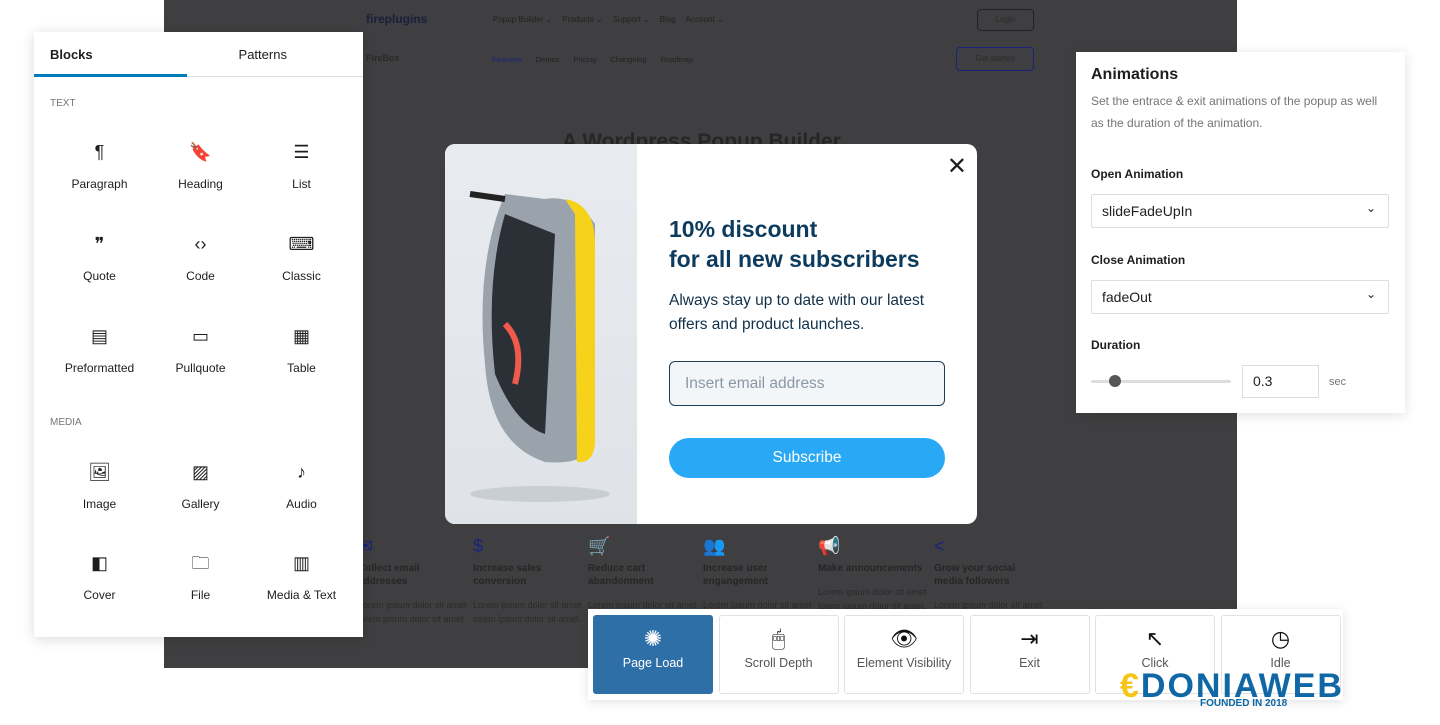  Describe the element at coordinates (99, 486) in the screenshot. I see `block-item-image: 🖼 Image` at that location.